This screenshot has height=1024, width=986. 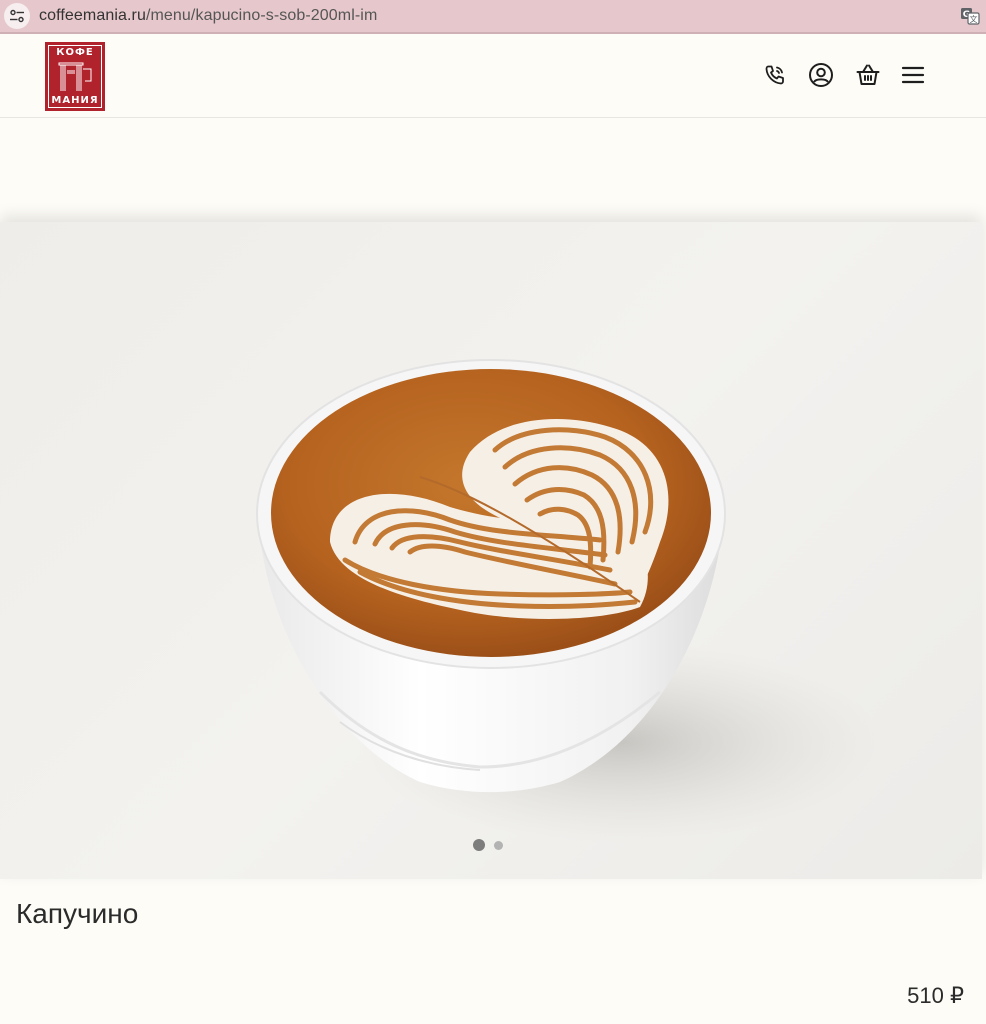 What do you see at coordinates (488, 845) in the screenshot?
I see `gallery-pagination` at bounding box center [488, 845].